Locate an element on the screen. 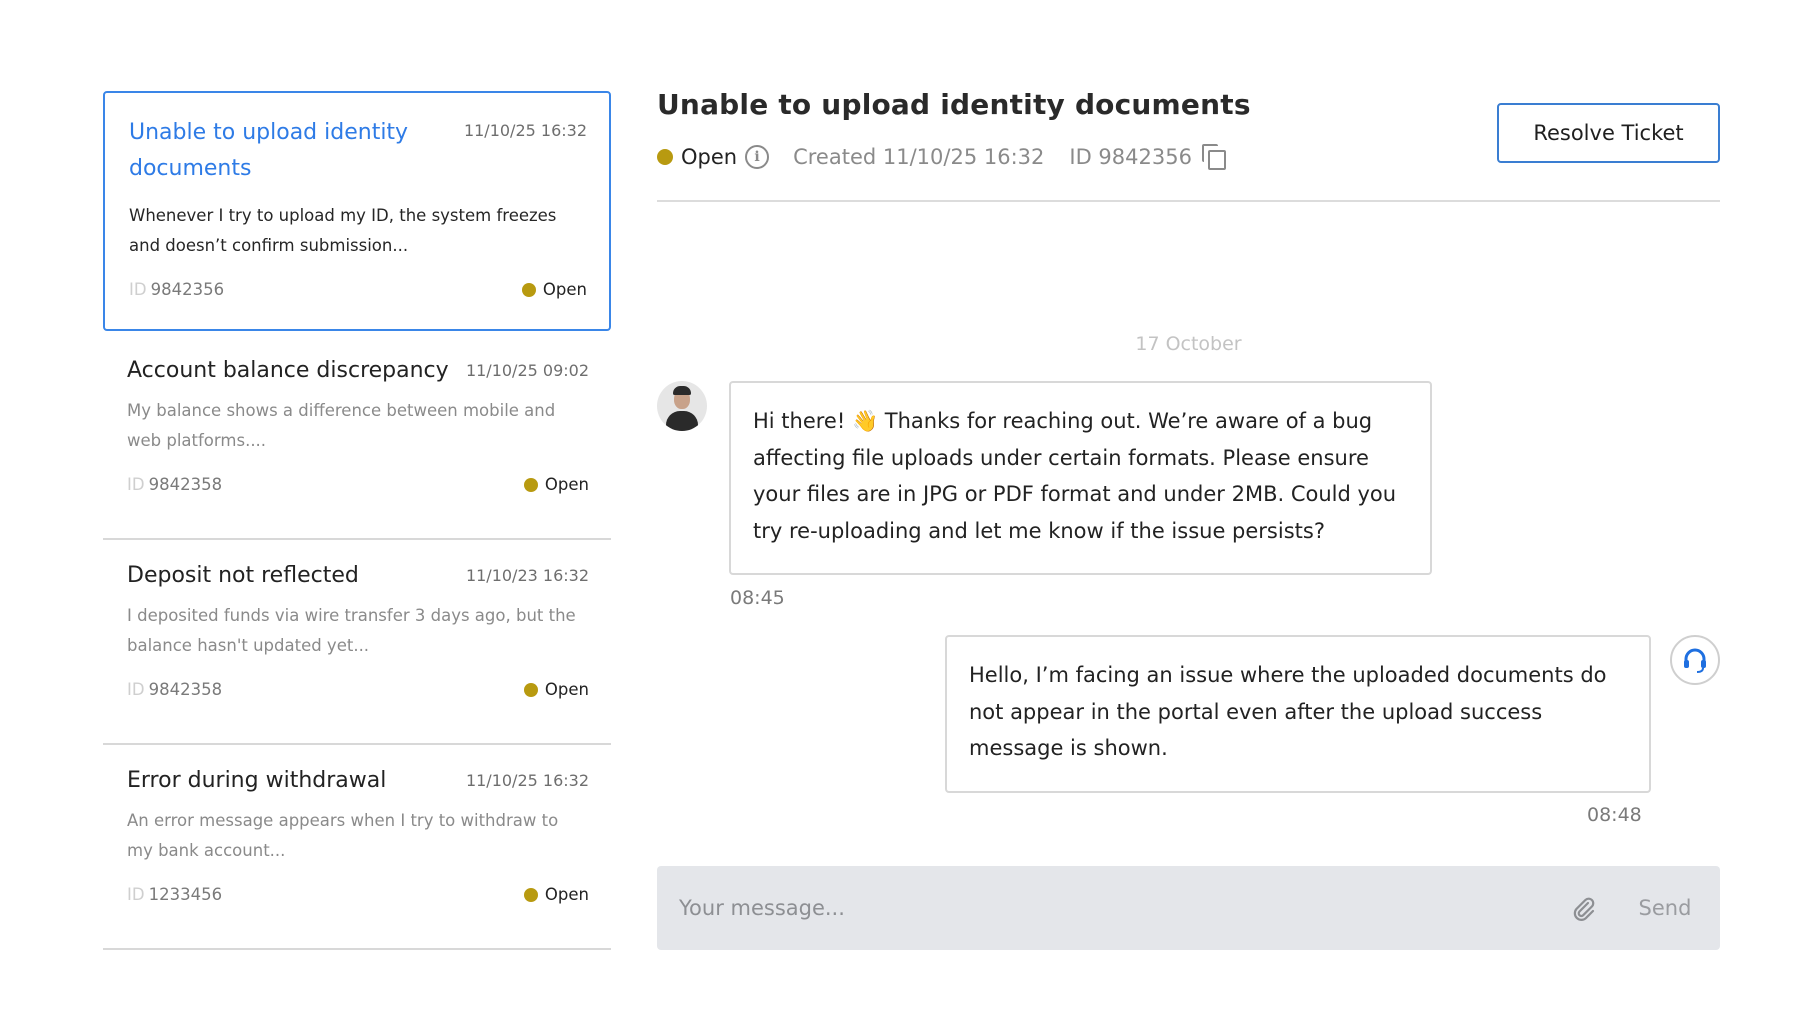 The height and width of the screenshot is (1032, 1806). conversation-status-label: Open is located at coordinates (709, 157).